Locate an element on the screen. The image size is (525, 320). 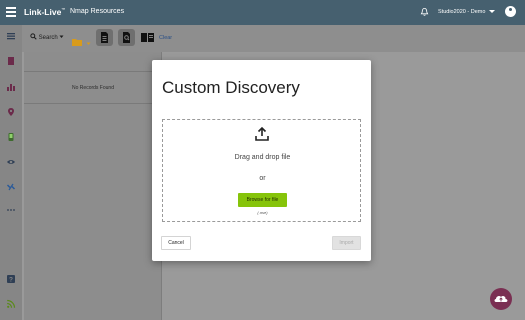
hamburger-menu-icon is located at coordinates (11, 12).